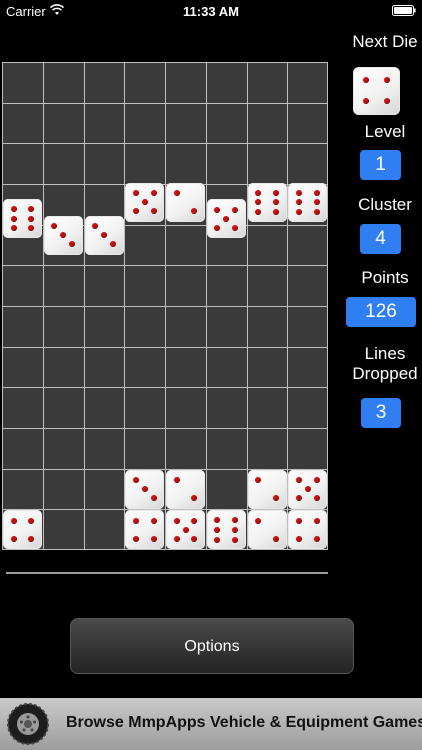  I want to click on level-value: 1, so click(380, 165).